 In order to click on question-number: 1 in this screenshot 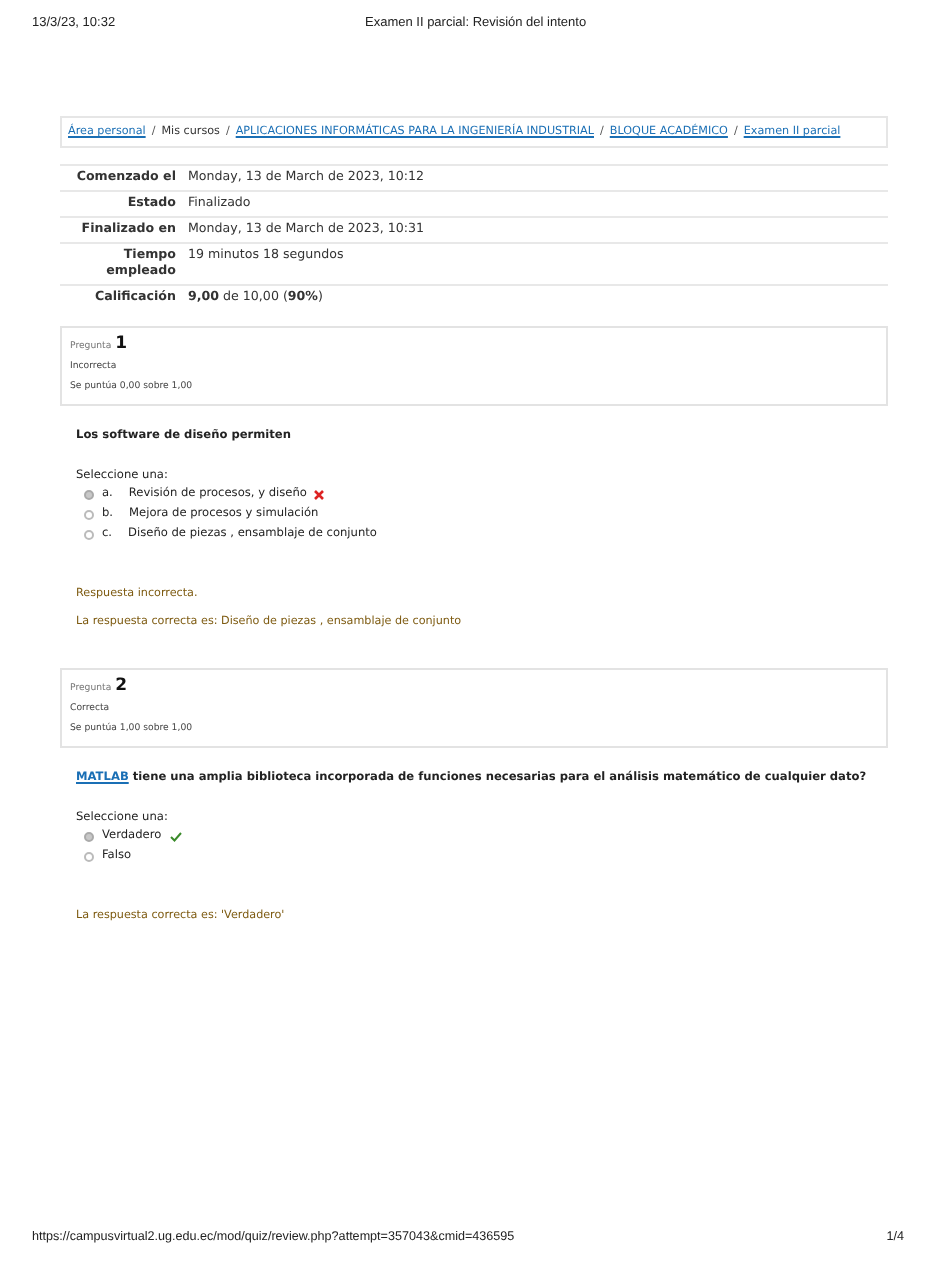, I will do `click(121, 344)`.